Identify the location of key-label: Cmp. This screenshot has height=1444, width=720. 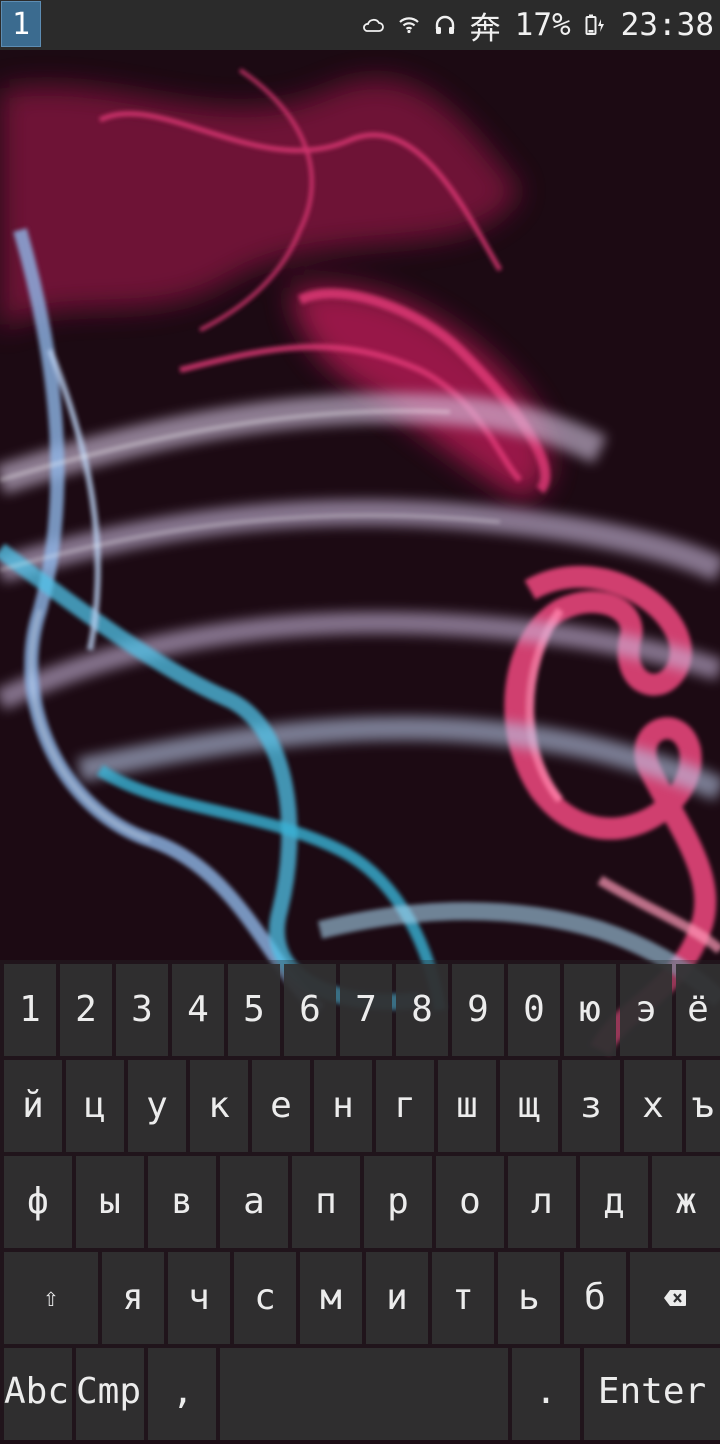
(109, 1391).